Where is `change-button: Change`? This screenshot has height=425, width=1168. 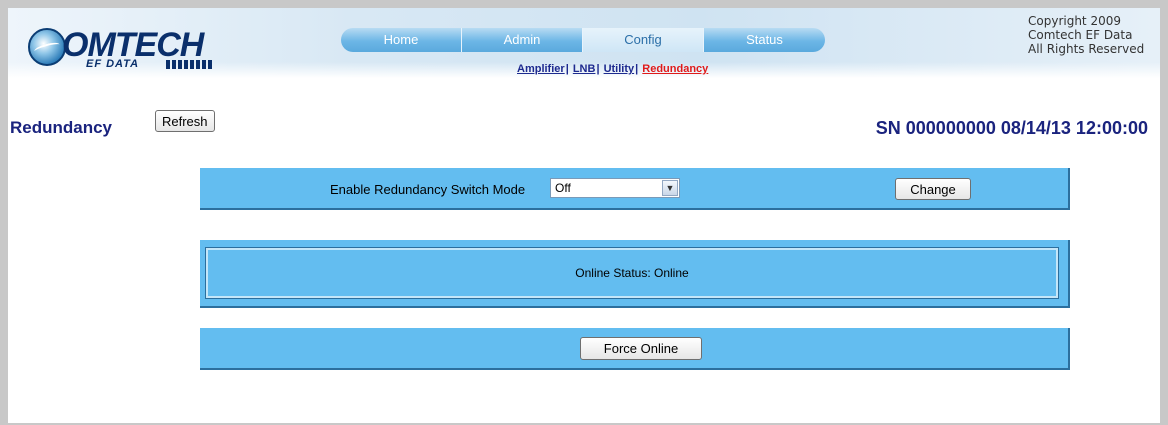 change-button: Change is located at coordinates (933, 189).